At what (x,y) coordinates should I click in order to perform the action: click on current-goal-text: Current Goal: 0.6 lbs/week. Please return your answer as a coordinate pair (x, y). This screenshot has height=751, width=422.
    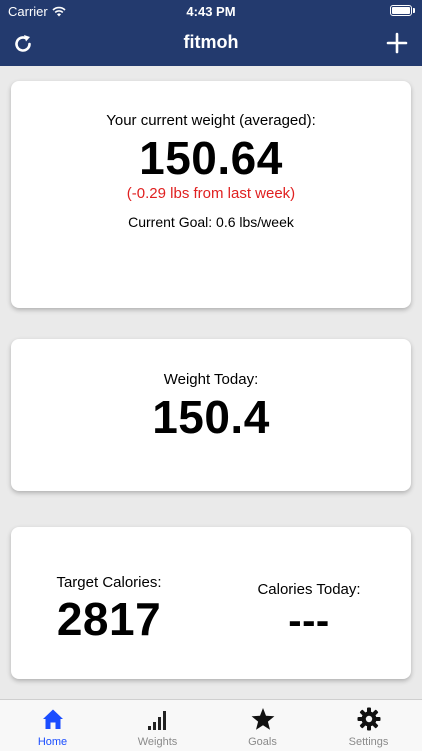
    Looking at the image, I should click on (211, 222).